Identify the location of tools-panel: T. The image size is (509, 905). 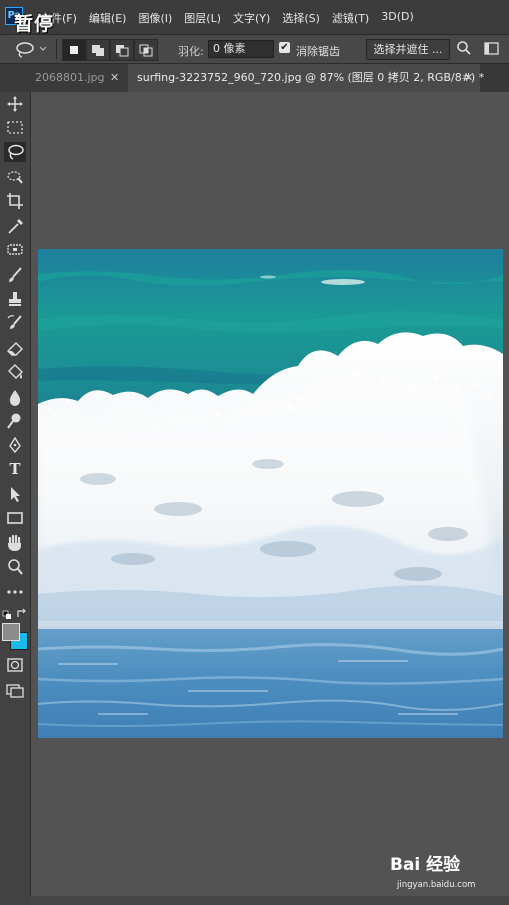
(15, 498).